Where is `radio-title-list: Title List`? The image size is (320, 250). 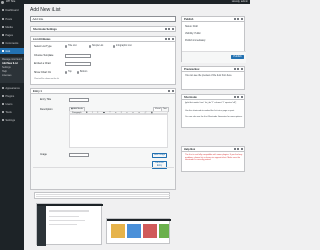 radio-title-list: Title List is located at coordinates (70, 46).